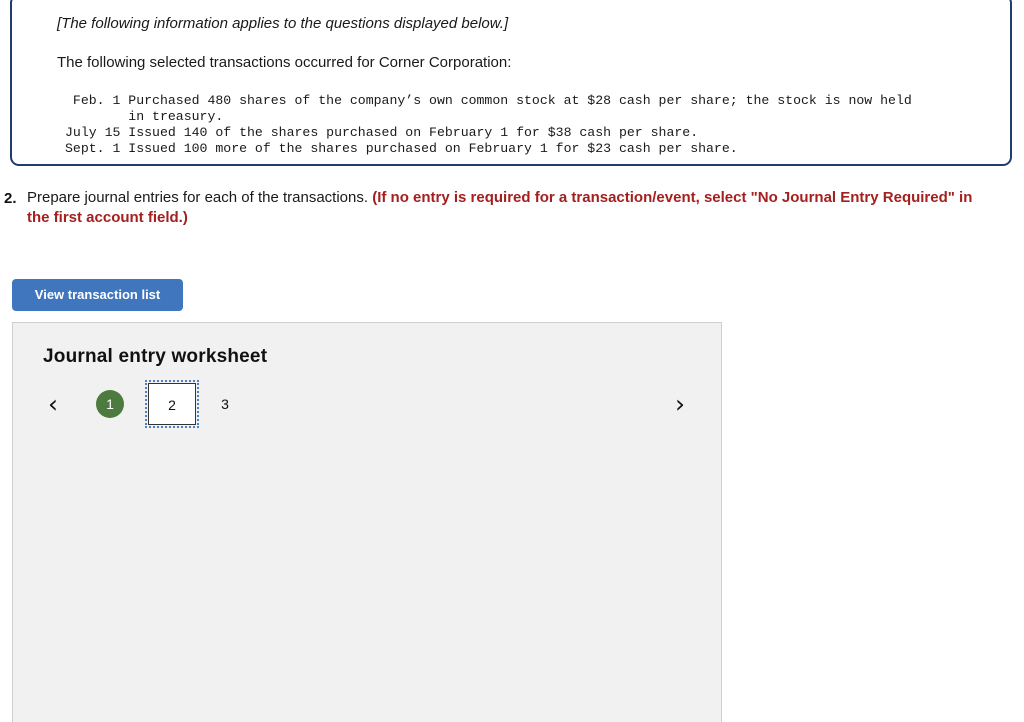  I want to click on chevron-right-icon: ›, so click(680, 404).